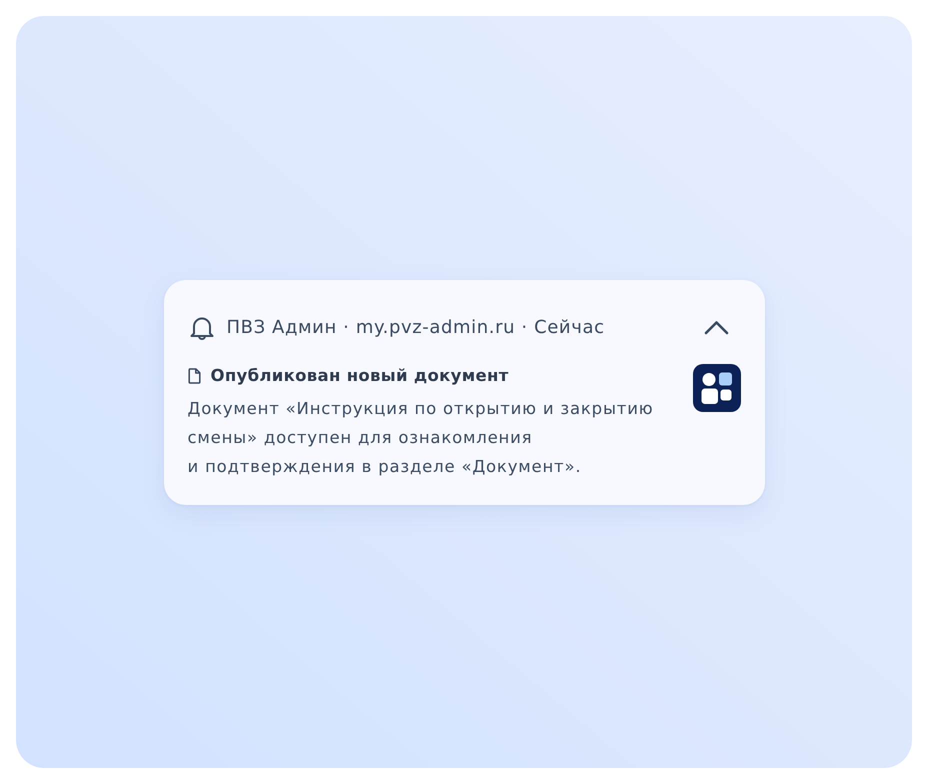  Describe the element at coordinates (716, 327) in the screenshot. I see `chevron-up-icon` at that location.